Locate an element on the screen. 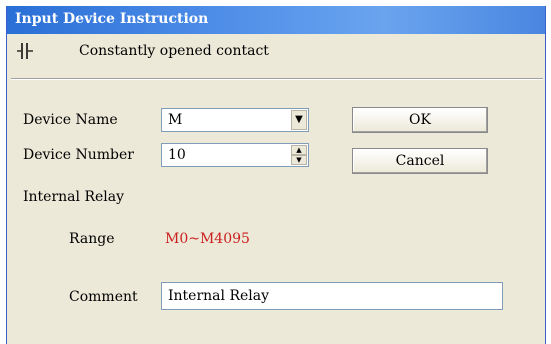  comment-field: Internal Relay is located at coordinates (332, 296).